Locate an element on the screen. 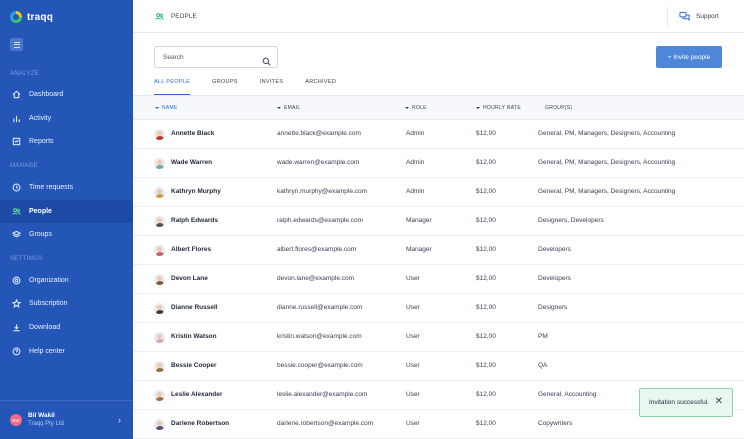  person-name: Kathryn Murphy is located at coordinates (196, 191).